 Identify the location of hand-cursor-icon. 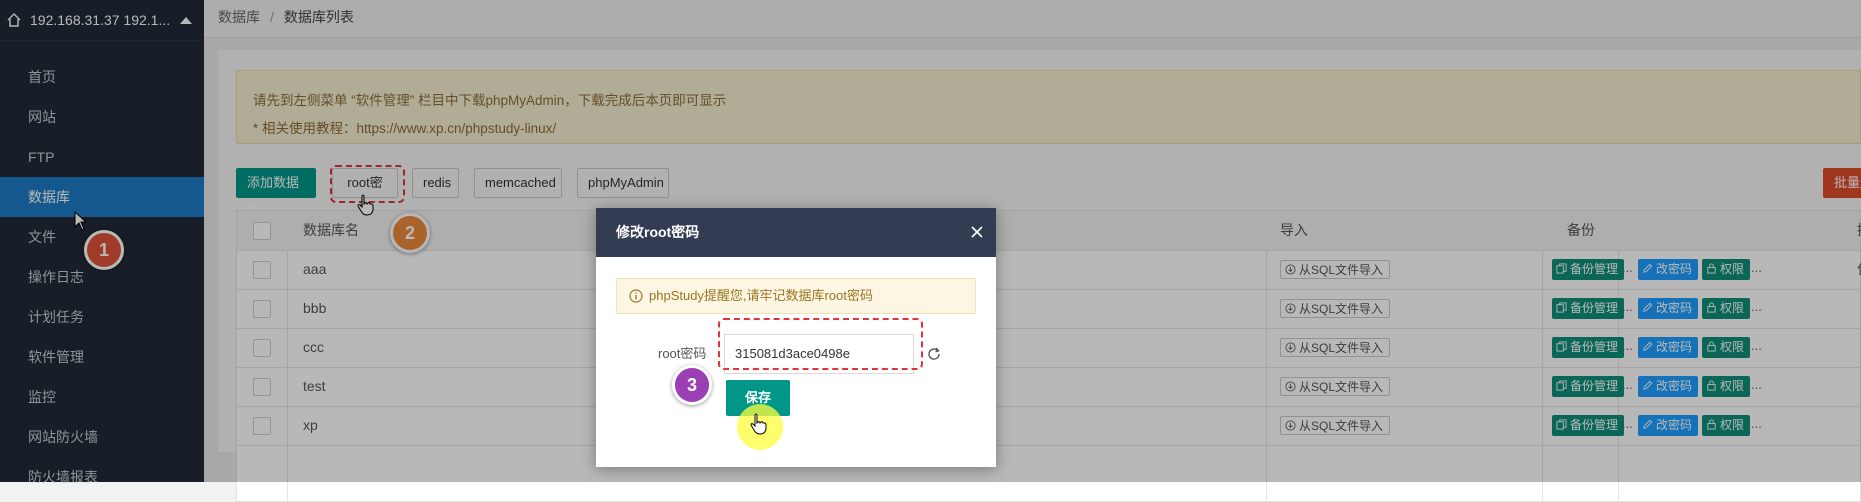
(758, 424).